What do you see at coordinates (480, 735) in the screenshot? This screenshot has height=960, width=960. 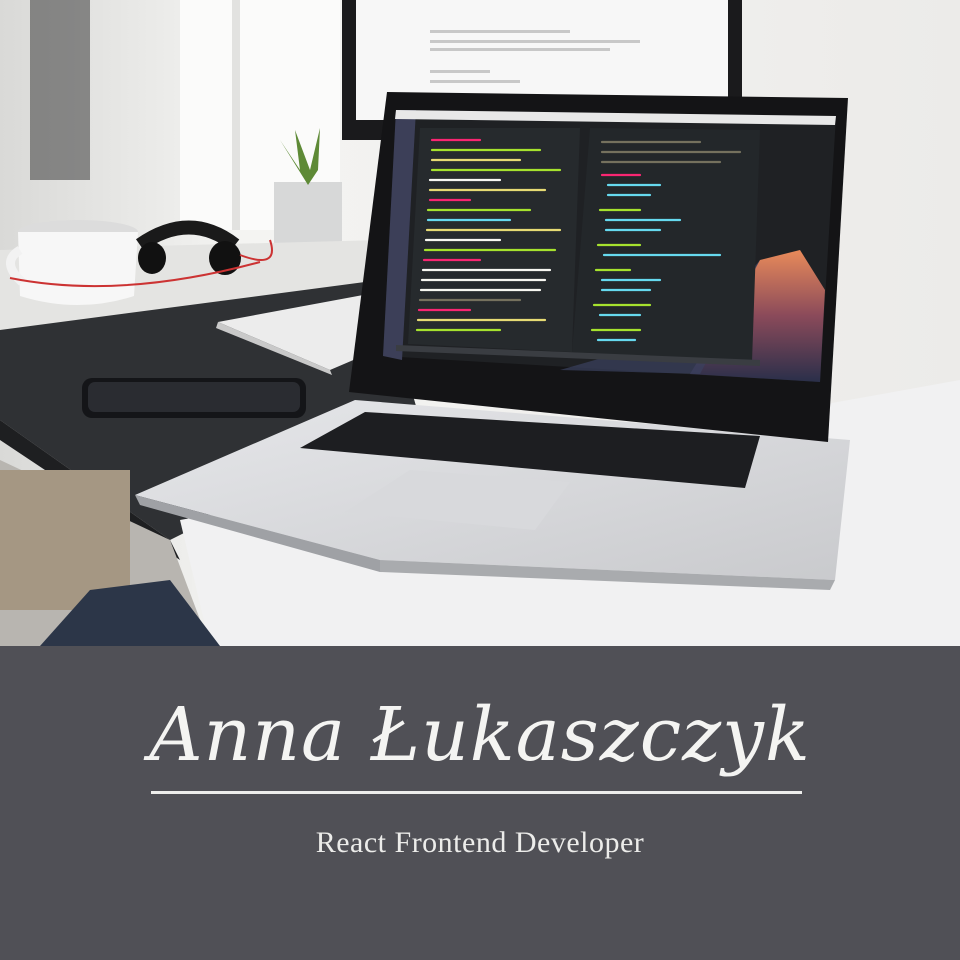 I see `profile-name: Anna Łukaszczyk` at bounding box center [480, 735].